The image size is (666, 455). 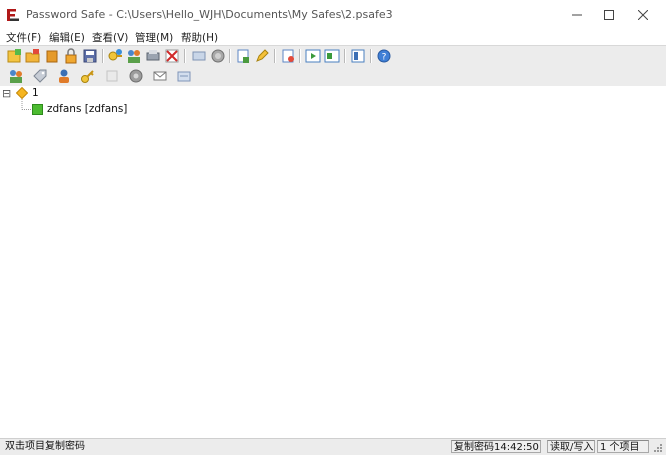 What do you see at coordinates (288, 56) in the screenshot?
I see `find-icon` at bounding box center [288, 56].